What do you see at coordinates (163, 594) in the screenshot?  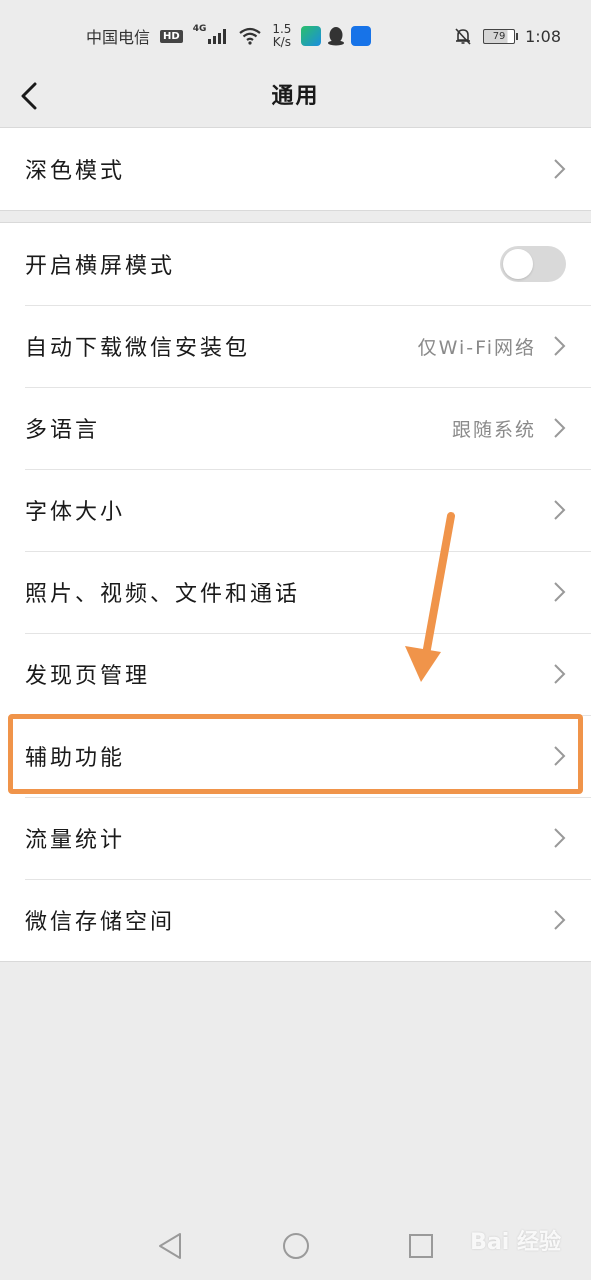 I see `setting-label: 照片、视频、文件和通话` at bounding box center [163, 594].